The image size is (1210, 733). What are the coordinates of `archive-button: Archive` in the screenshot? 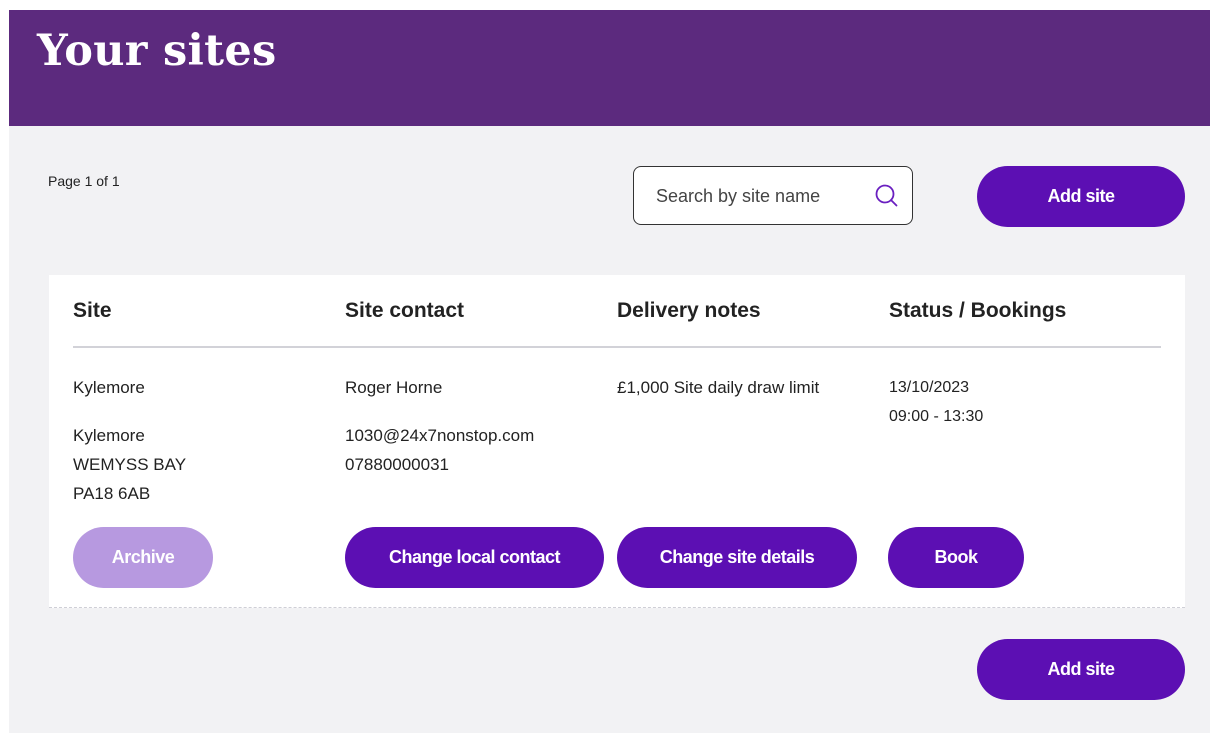 It's located at (143, 557).